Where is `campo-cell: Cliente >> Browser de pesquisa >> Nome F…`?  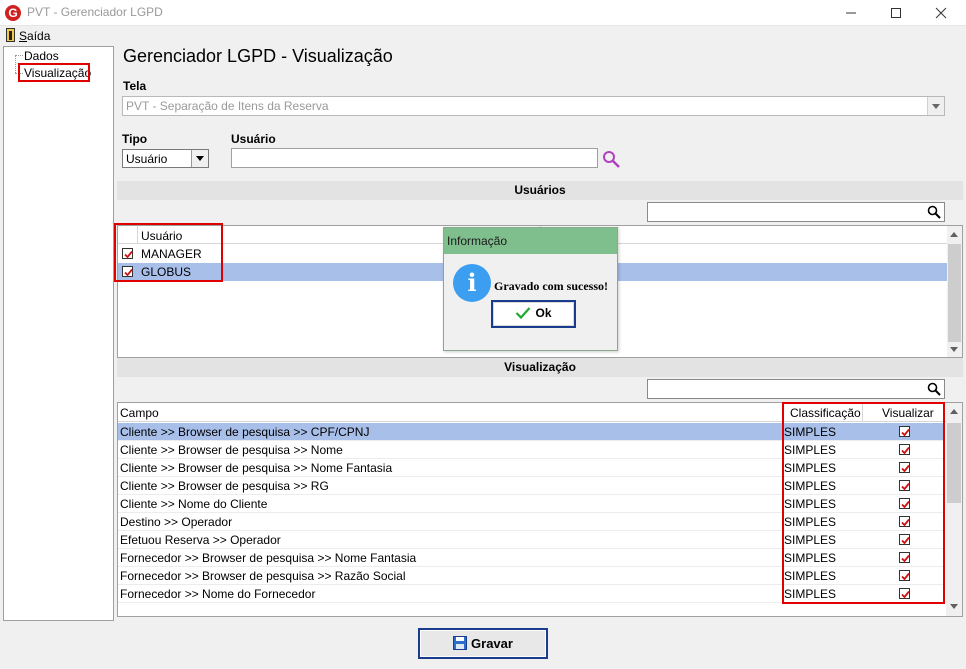
campo-cell: Cliente >> Browser de pesquisa >> Nome F… is located at coordinates (256, 468).